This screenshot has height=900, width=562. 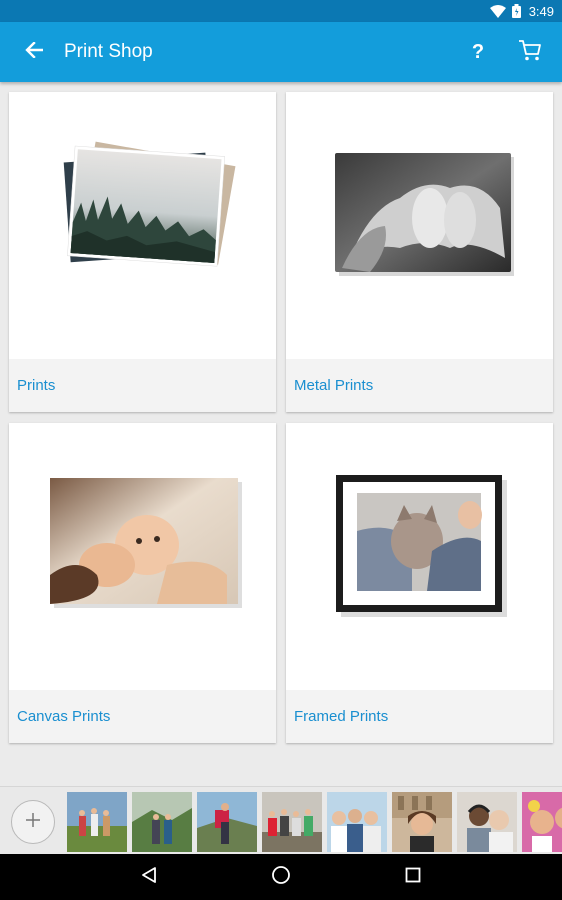 What do you see at coordinates (419, 556) in the screenshot?
I see `product-image-framed-prints` at bounding box center [419, 556].